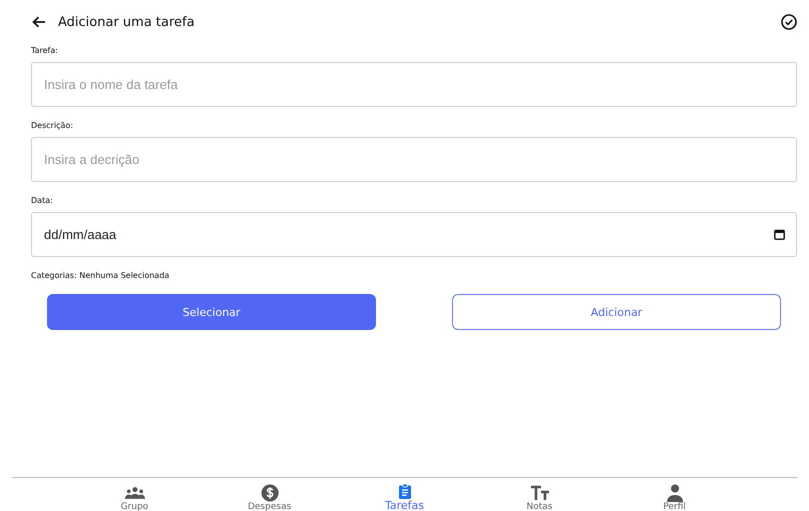 The height and width of the screenshot is (511, 809). I want to click on page-title: Adicionar uma tarefa, so click(127, 22).